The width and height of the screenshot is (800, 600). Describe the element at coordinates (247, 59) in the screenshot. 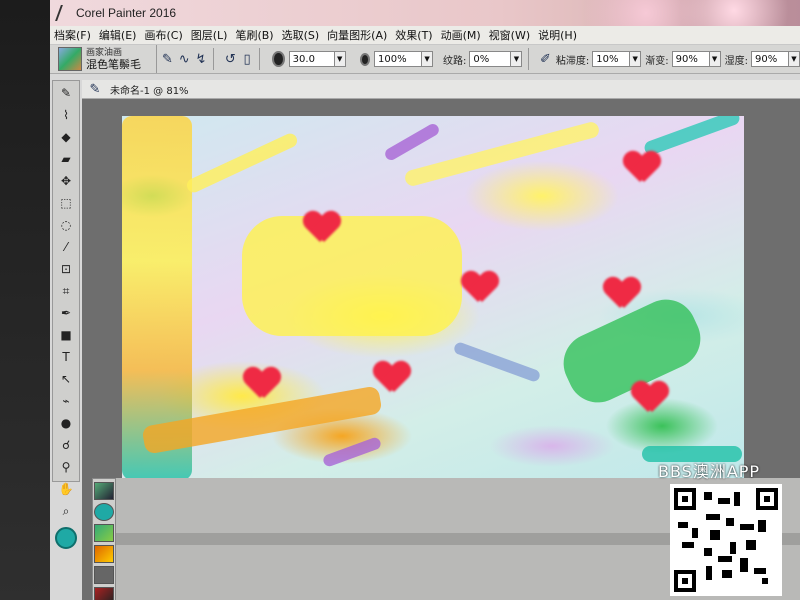

I see `stylus-icon: ▯` at that location.